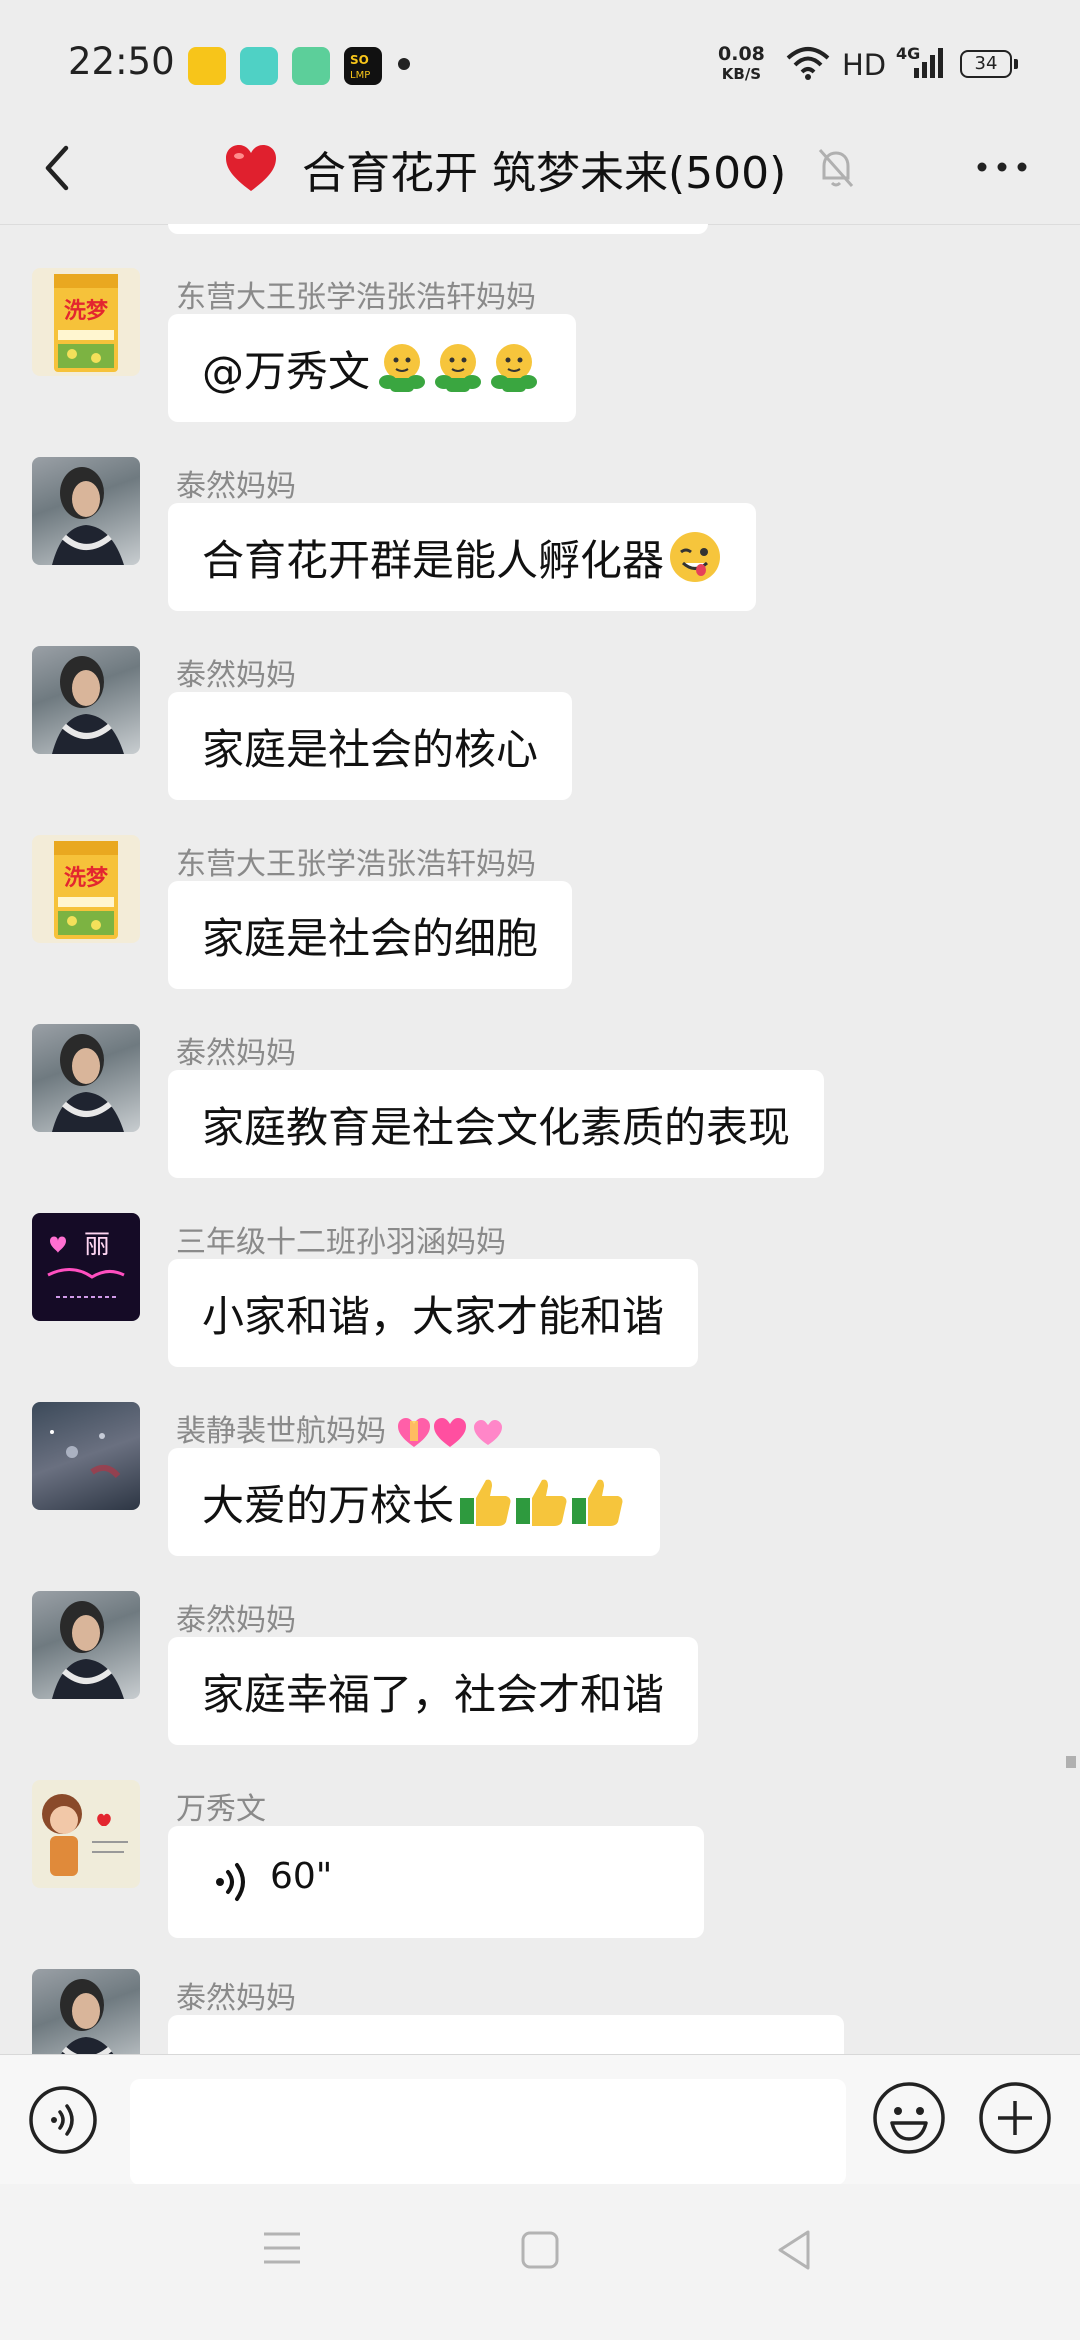  What do you see at coordinates (794, 2250) in the screenshot?
I see `nav-back-icon` at bounding box center [794, 2250].